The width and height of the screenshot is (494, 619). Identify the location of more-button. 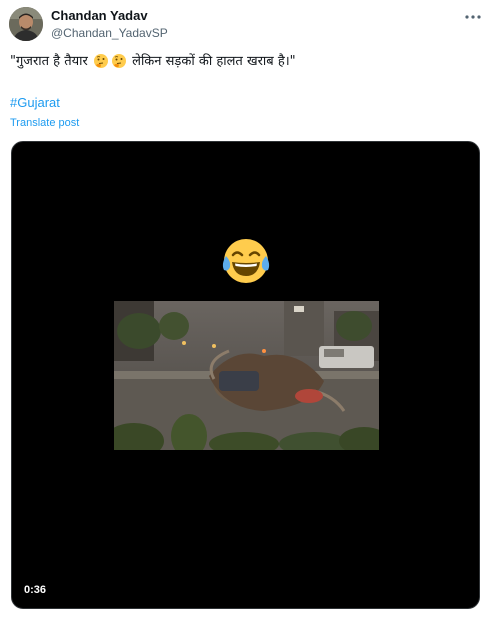
(473, 17).